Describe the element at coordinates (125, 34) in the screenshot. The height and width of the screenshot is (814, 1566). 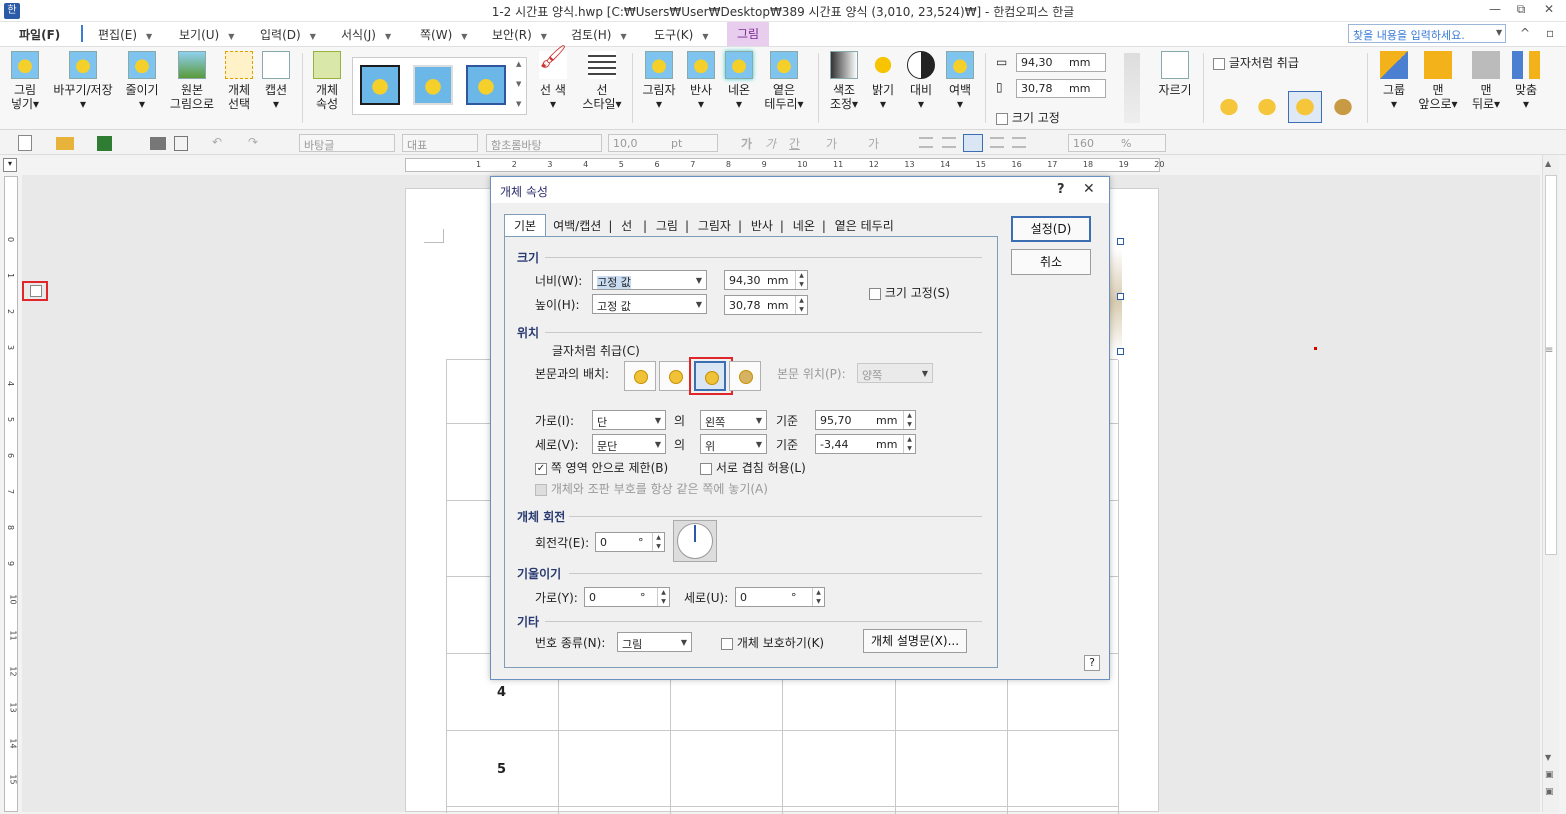
I see `menu-edit: 편집(E) ▼` at that location.